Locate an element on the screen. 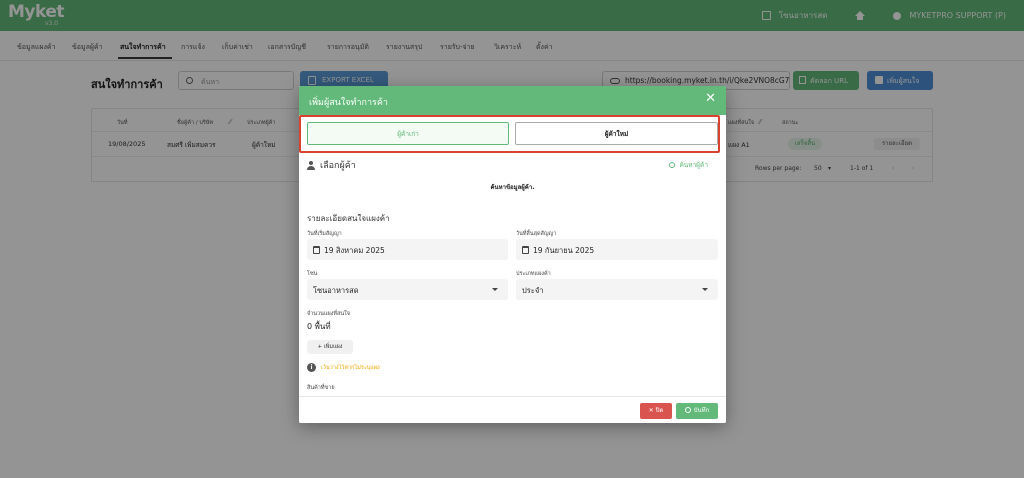  start-date-field: 19 สิงหาคม 2025 is located at coordinates (407, 249).